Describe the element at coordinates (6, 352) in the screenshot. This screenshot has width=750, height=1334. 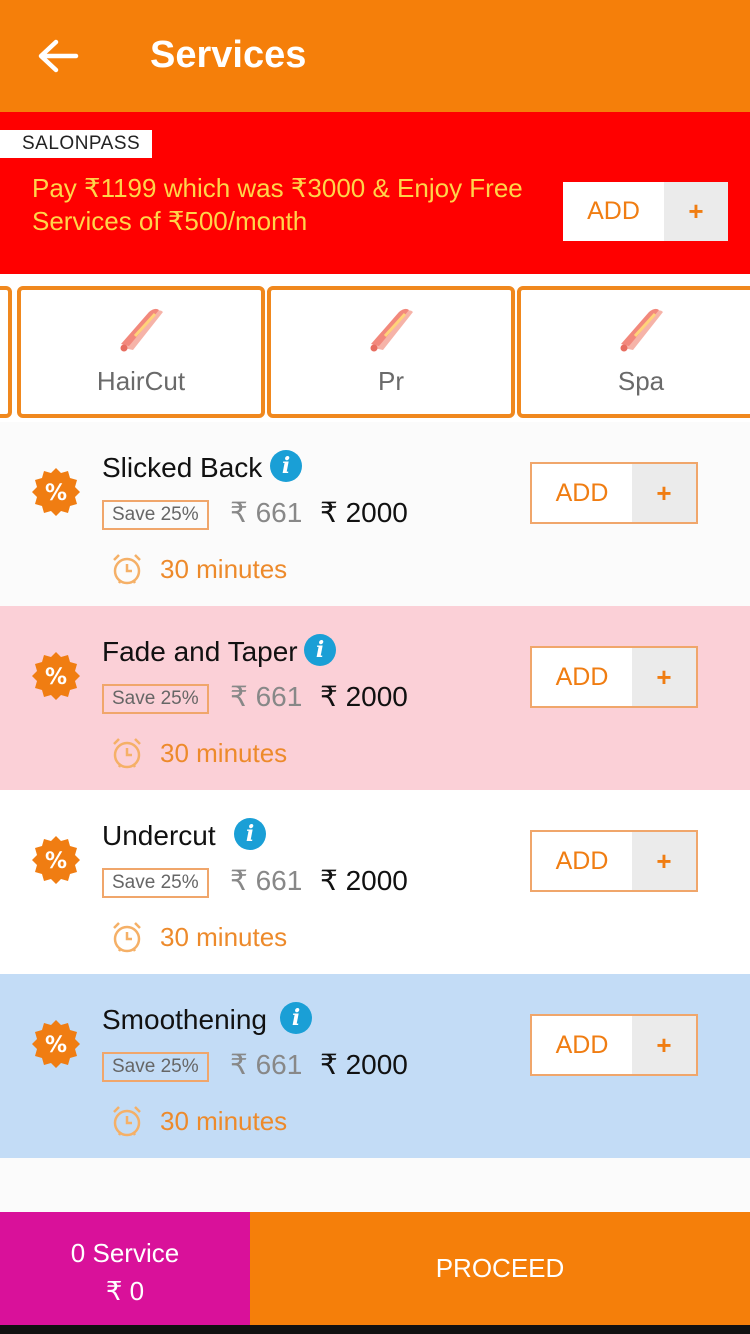
I see `category-card-partial` at that location.